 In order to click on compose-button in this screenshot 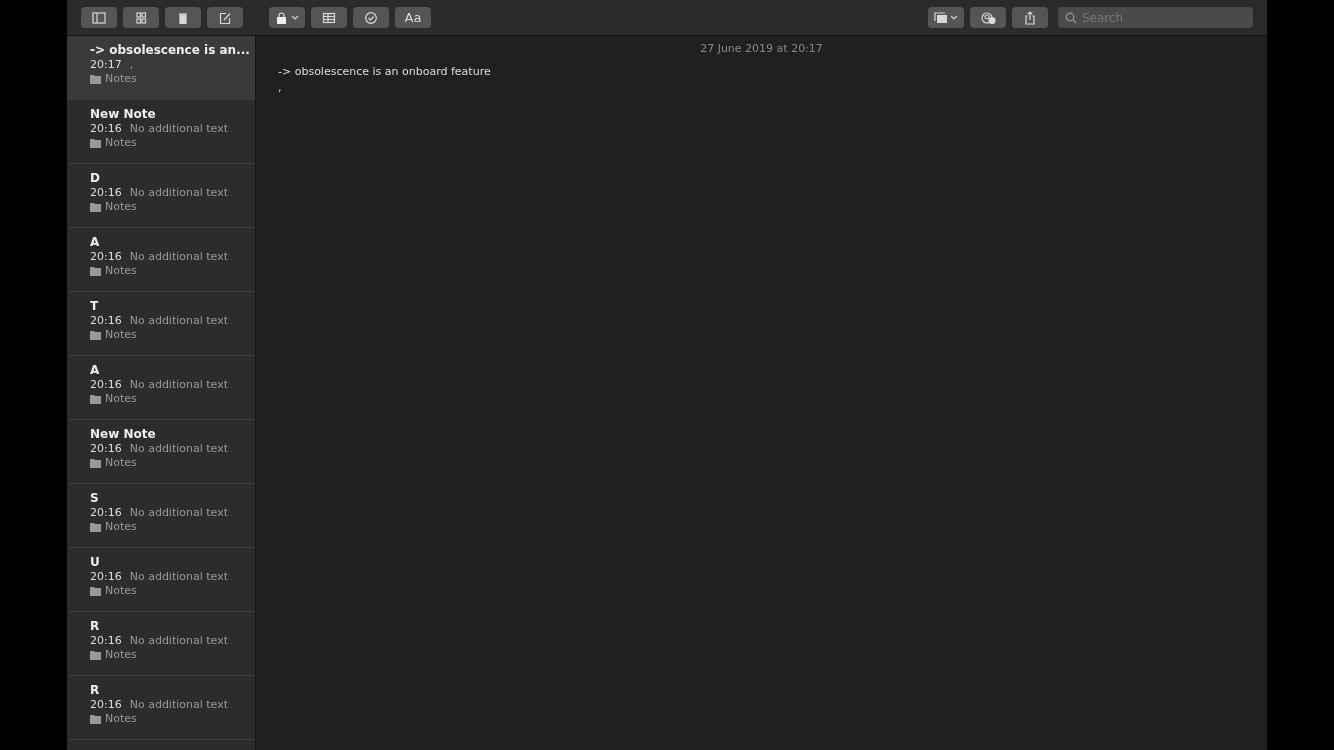, I will do `click(225, 17)`.